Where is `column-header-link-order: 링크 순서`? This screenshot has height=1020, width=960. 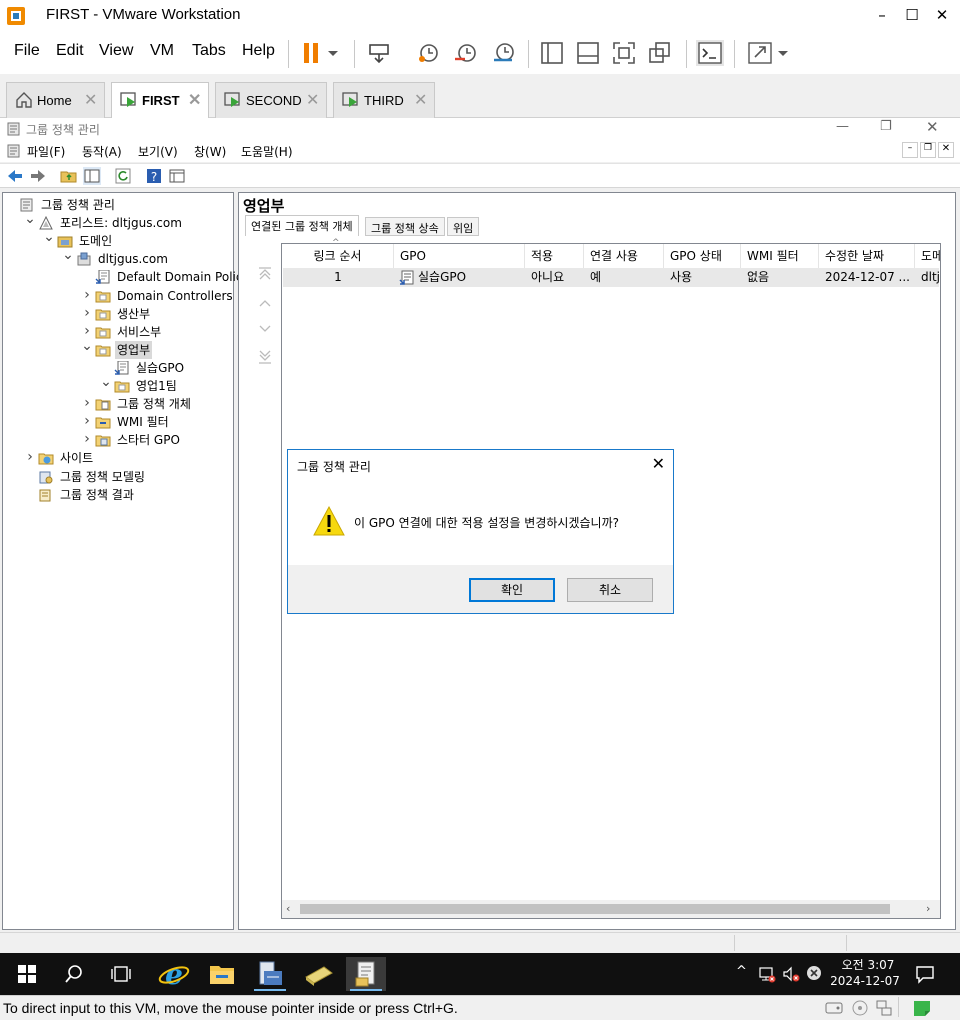
column-header-link-order: 링크 순서 is located at coordinates (338, 256).